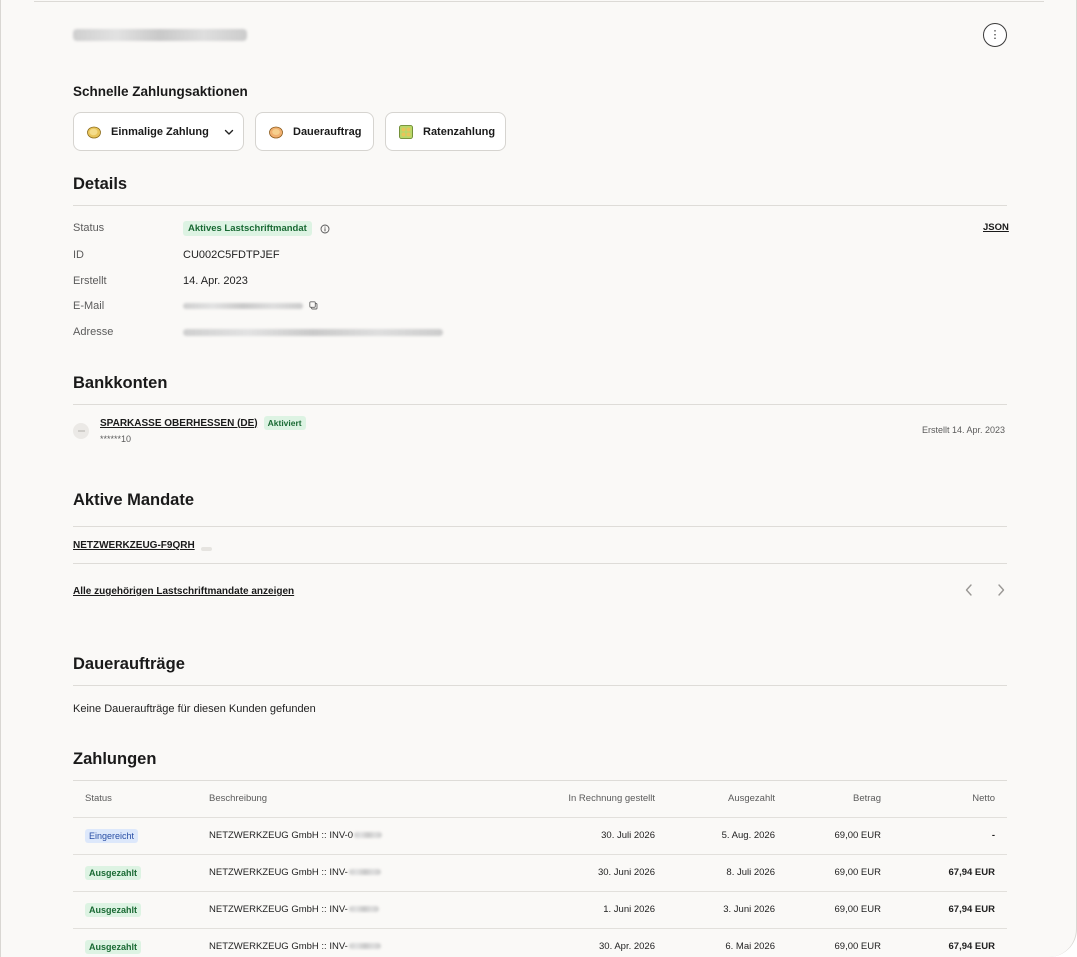 The height and width of the screenshot is (957, 1077). I want to click on mandate-row: NETZWERKZEUG-F9QRH, so click(142, 545).